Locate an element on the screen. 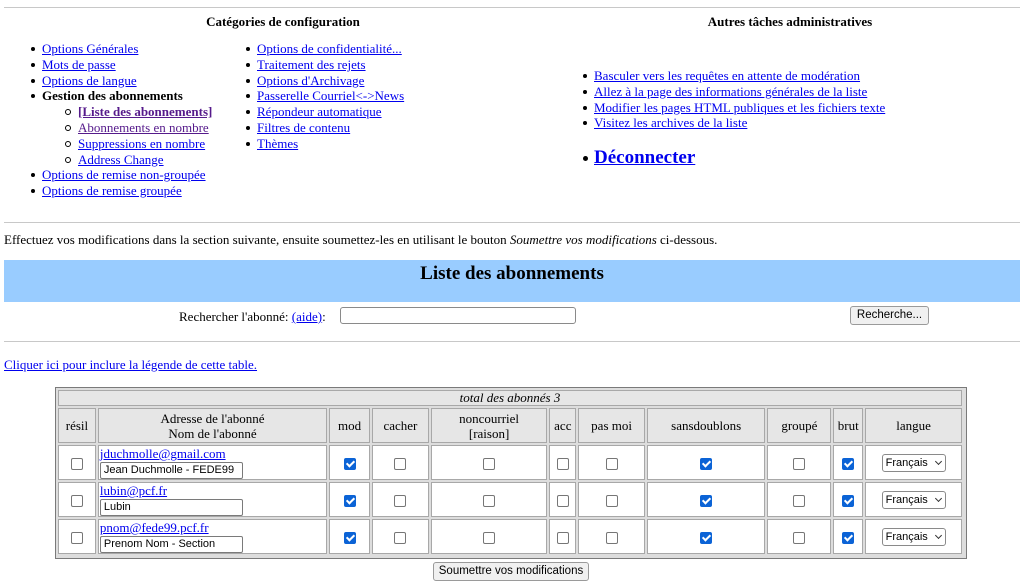 Image resolution: width=1024 pixels, height=586 pixels. col-header-address-line1: Adresse de l'abonné is located at coordinates (212, 418).